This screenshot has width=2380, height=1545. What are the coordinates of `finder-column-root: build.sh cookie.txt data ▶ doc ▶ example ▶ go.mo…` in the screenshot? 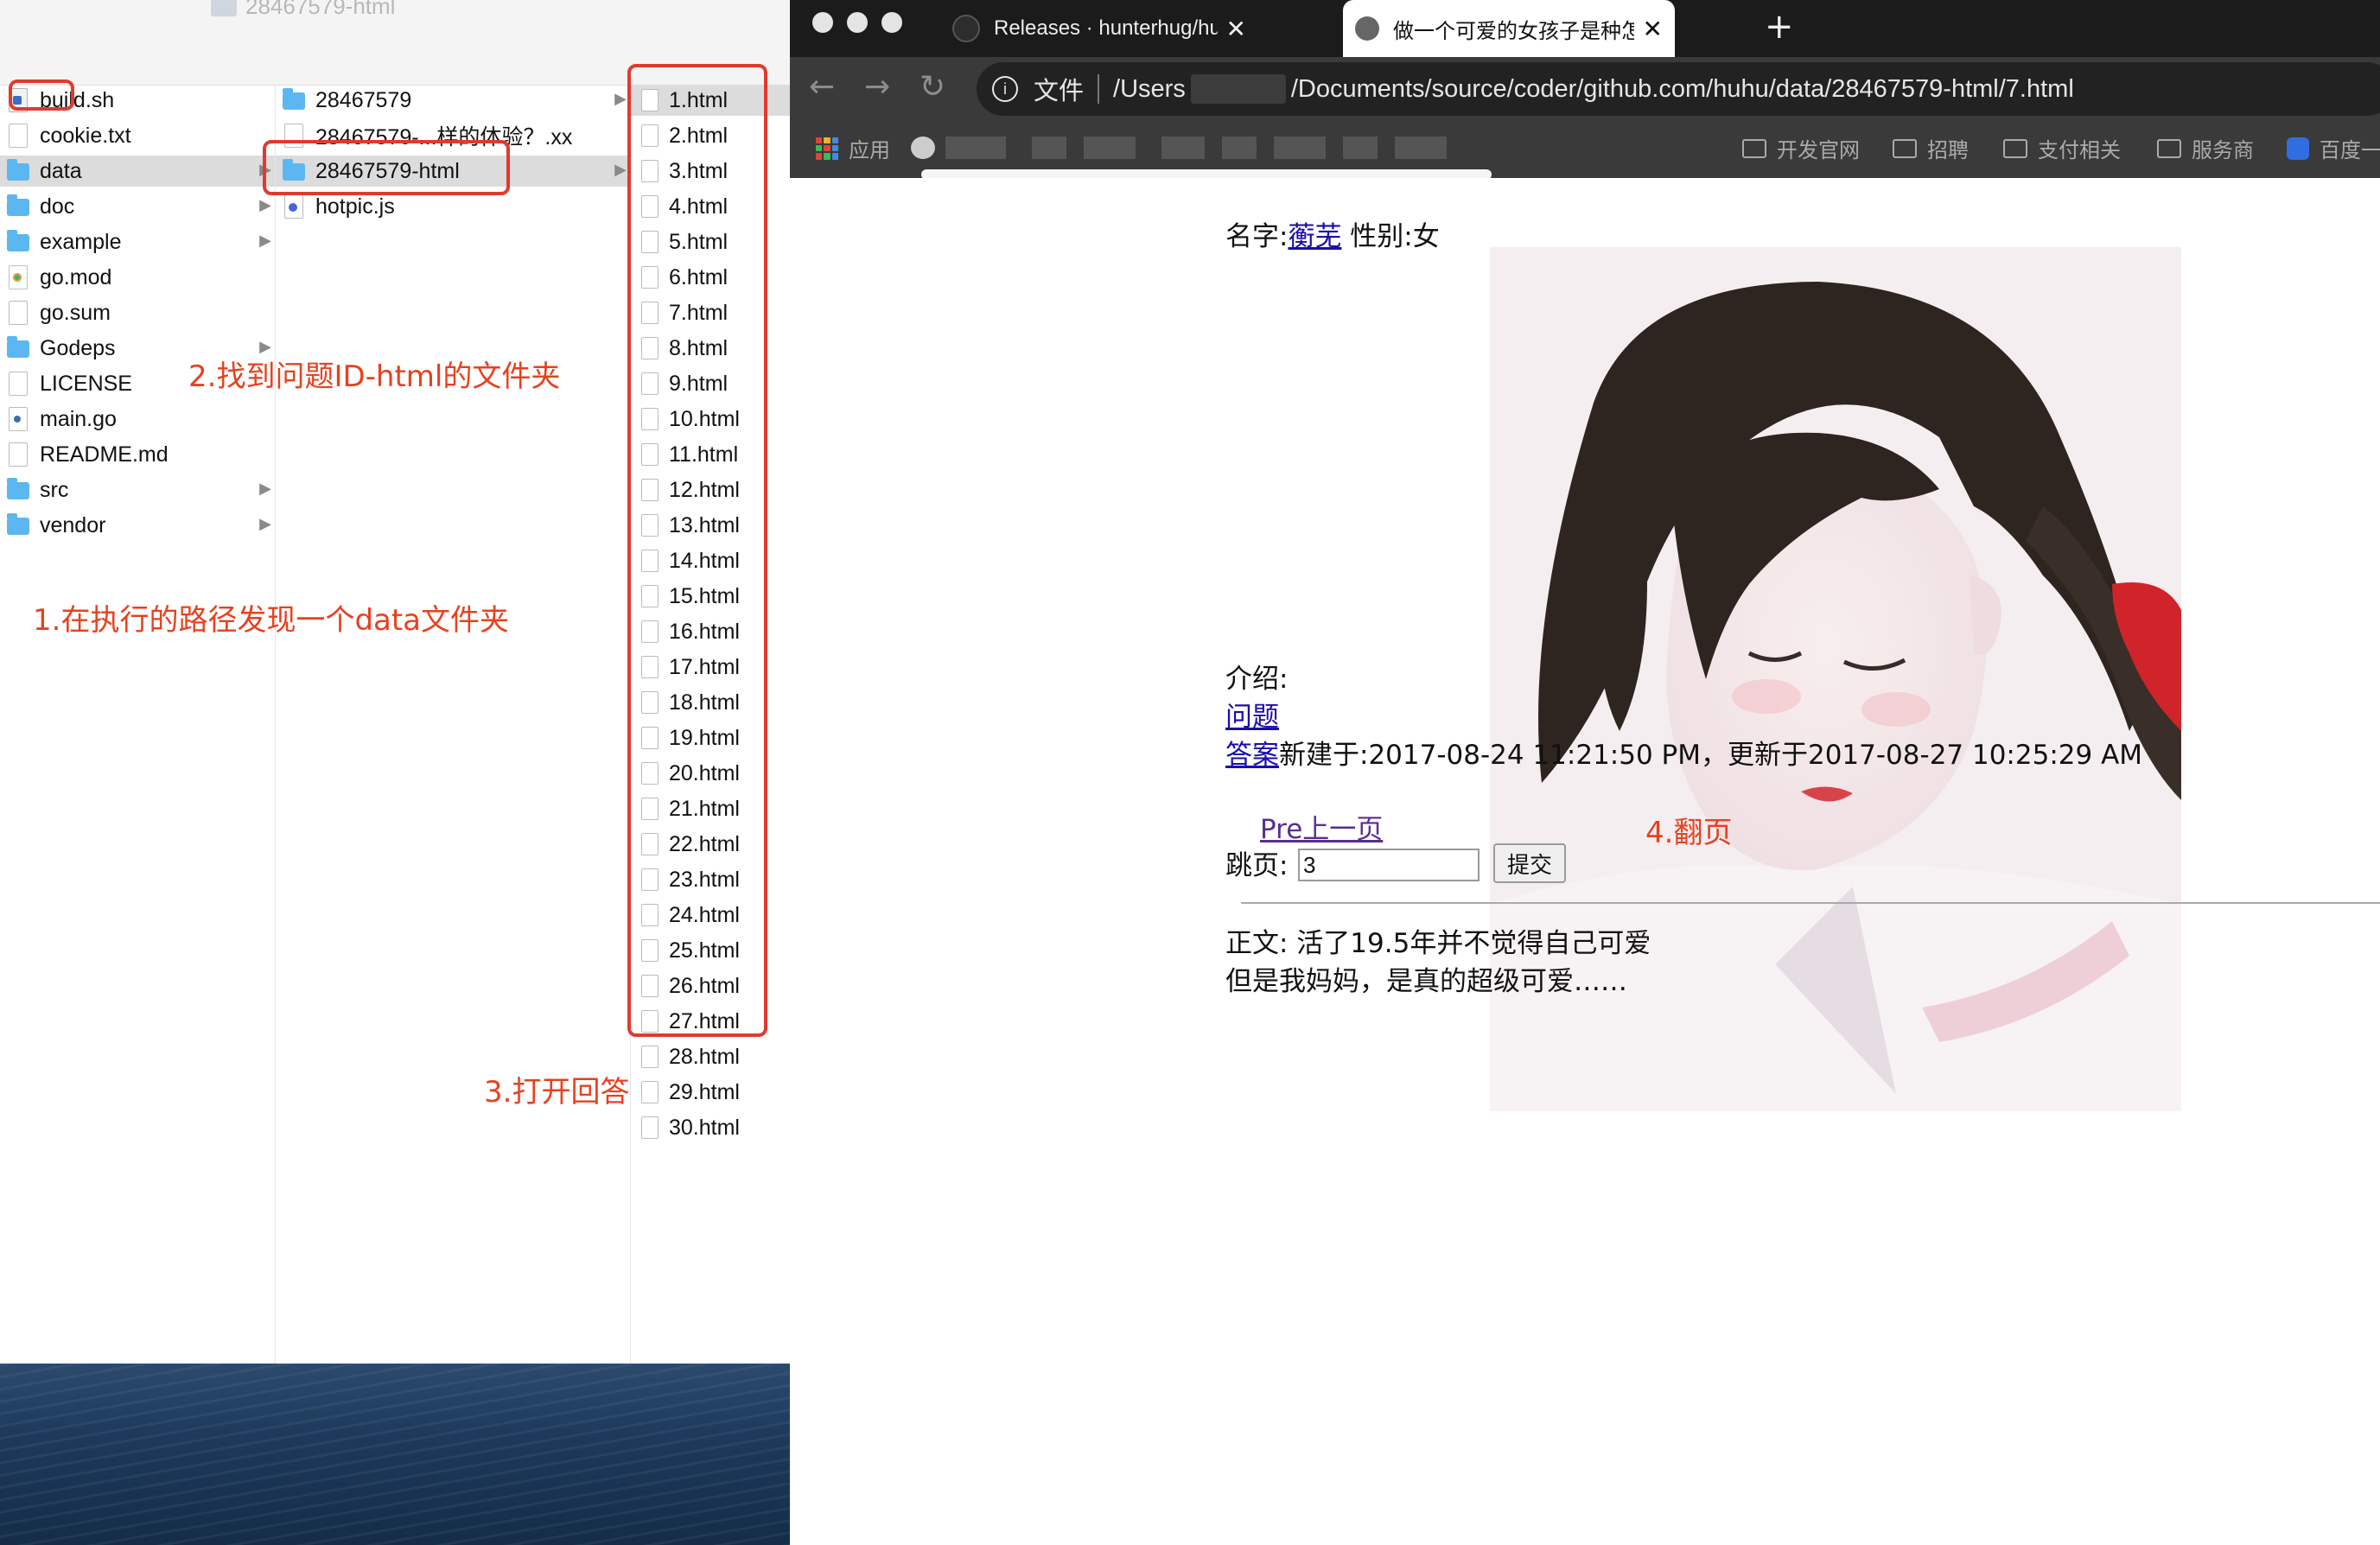 It's located at (138, 724).